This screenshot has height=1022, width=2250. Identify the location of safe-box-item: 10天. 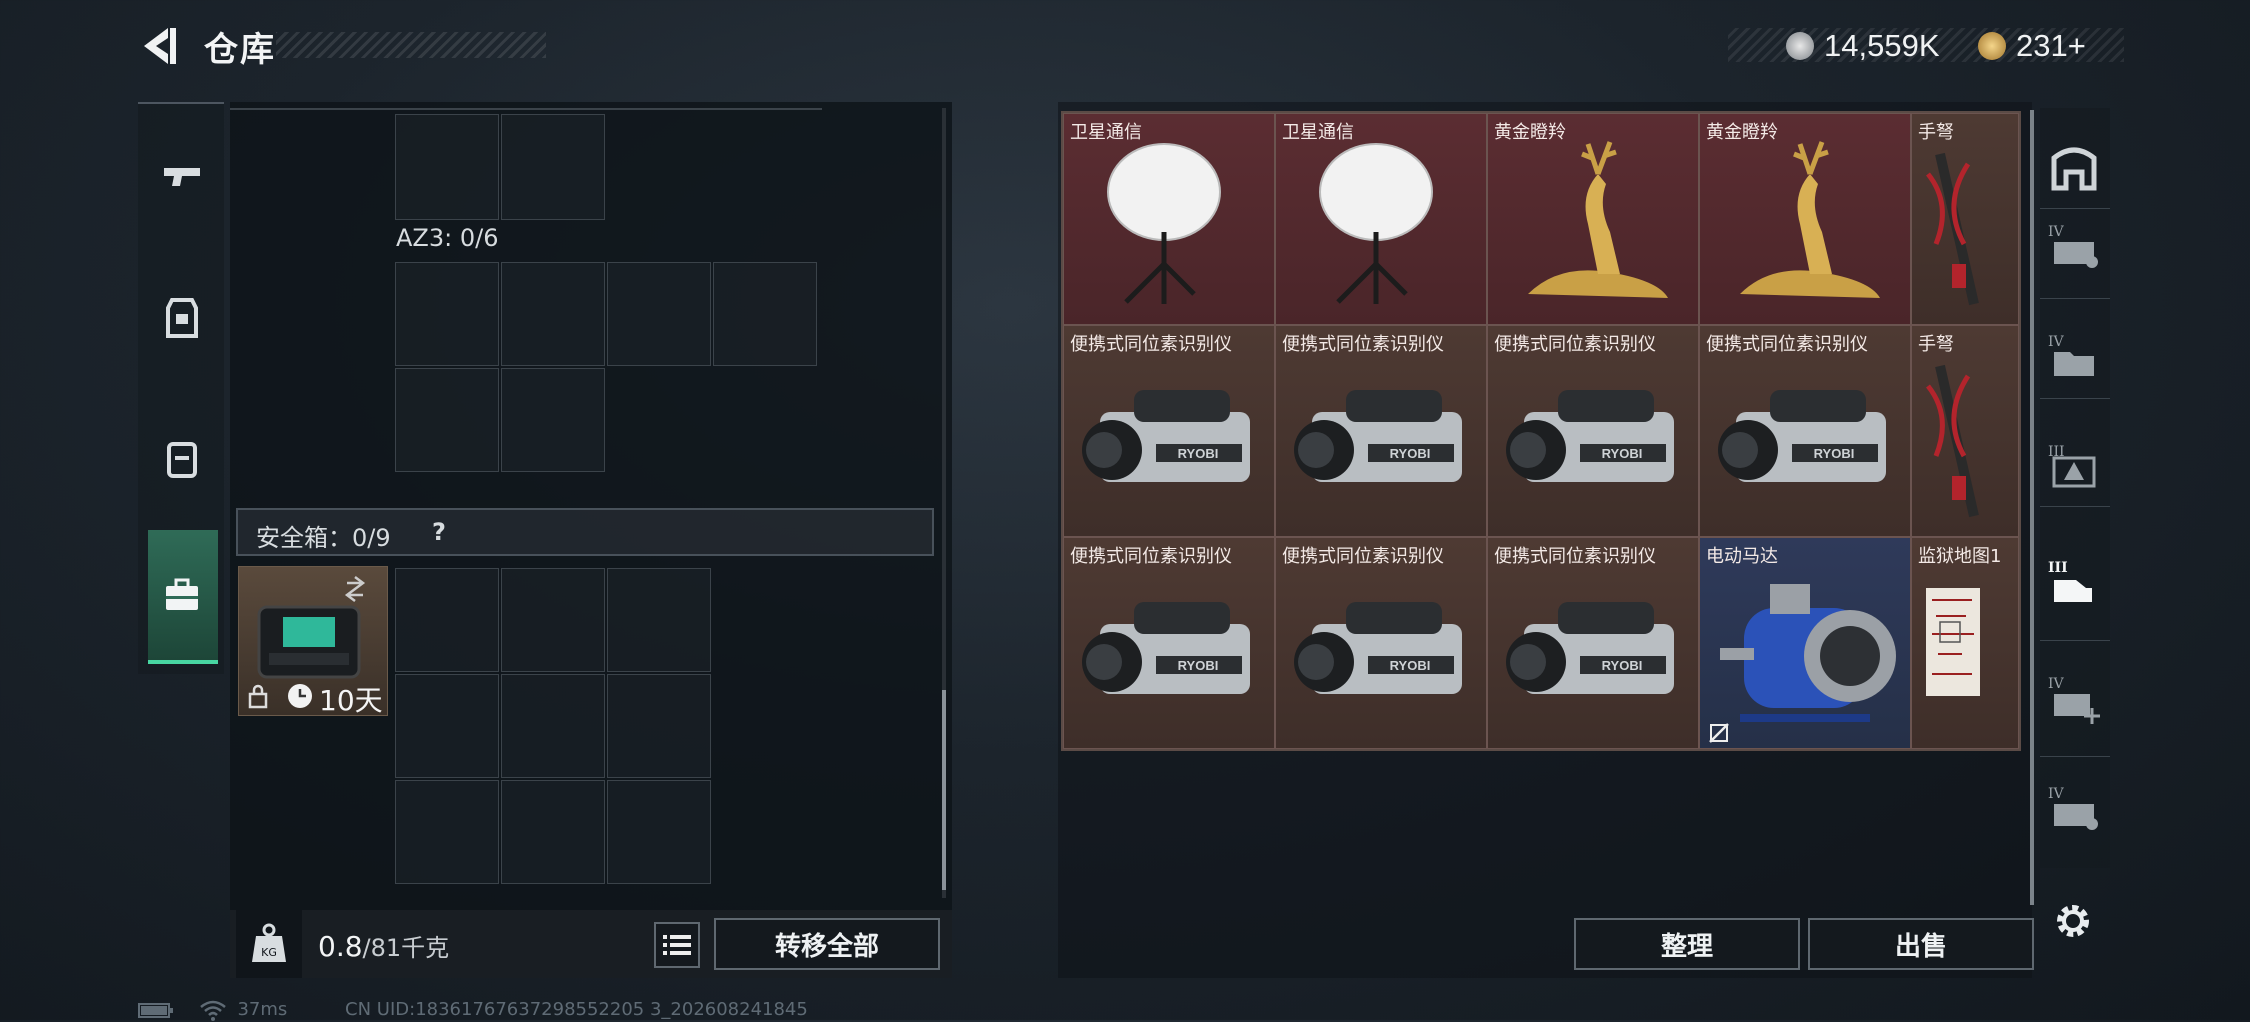
(313, 641).